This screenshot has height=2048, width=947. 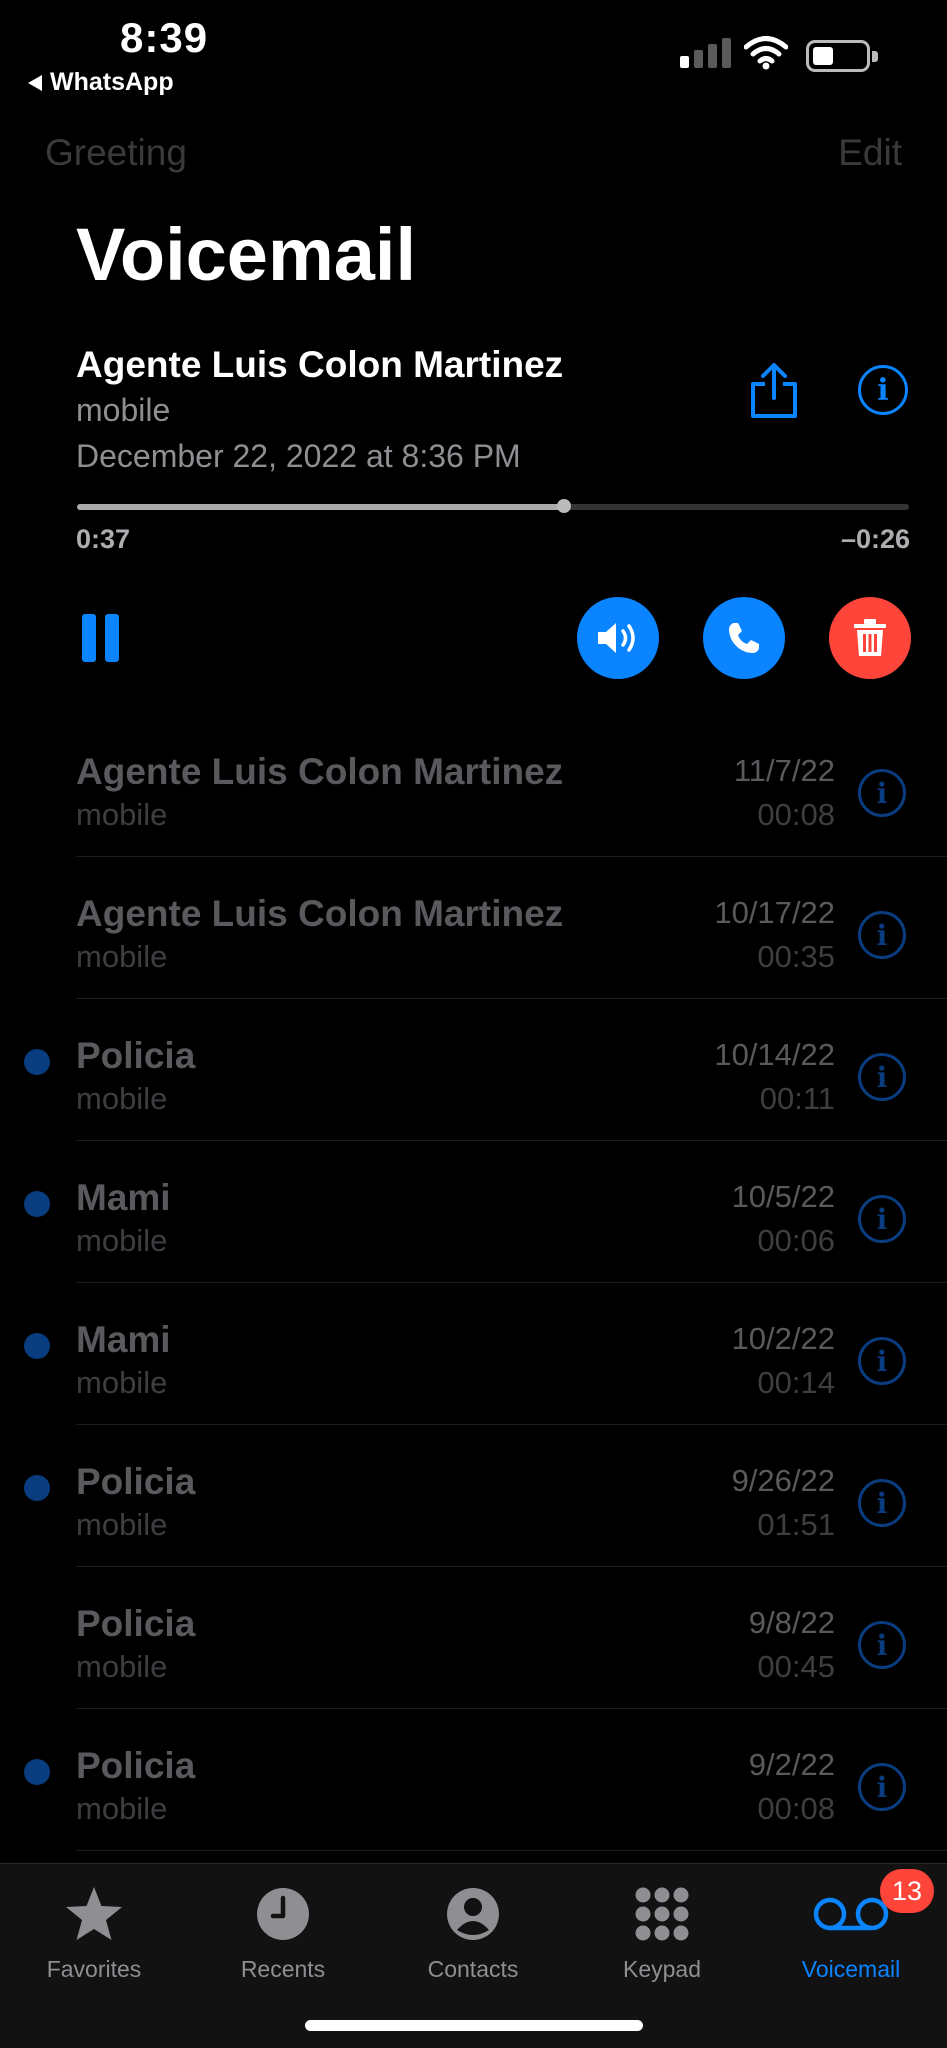 I want to click on row-duration: 00:14, so click(x=796, y=1382).